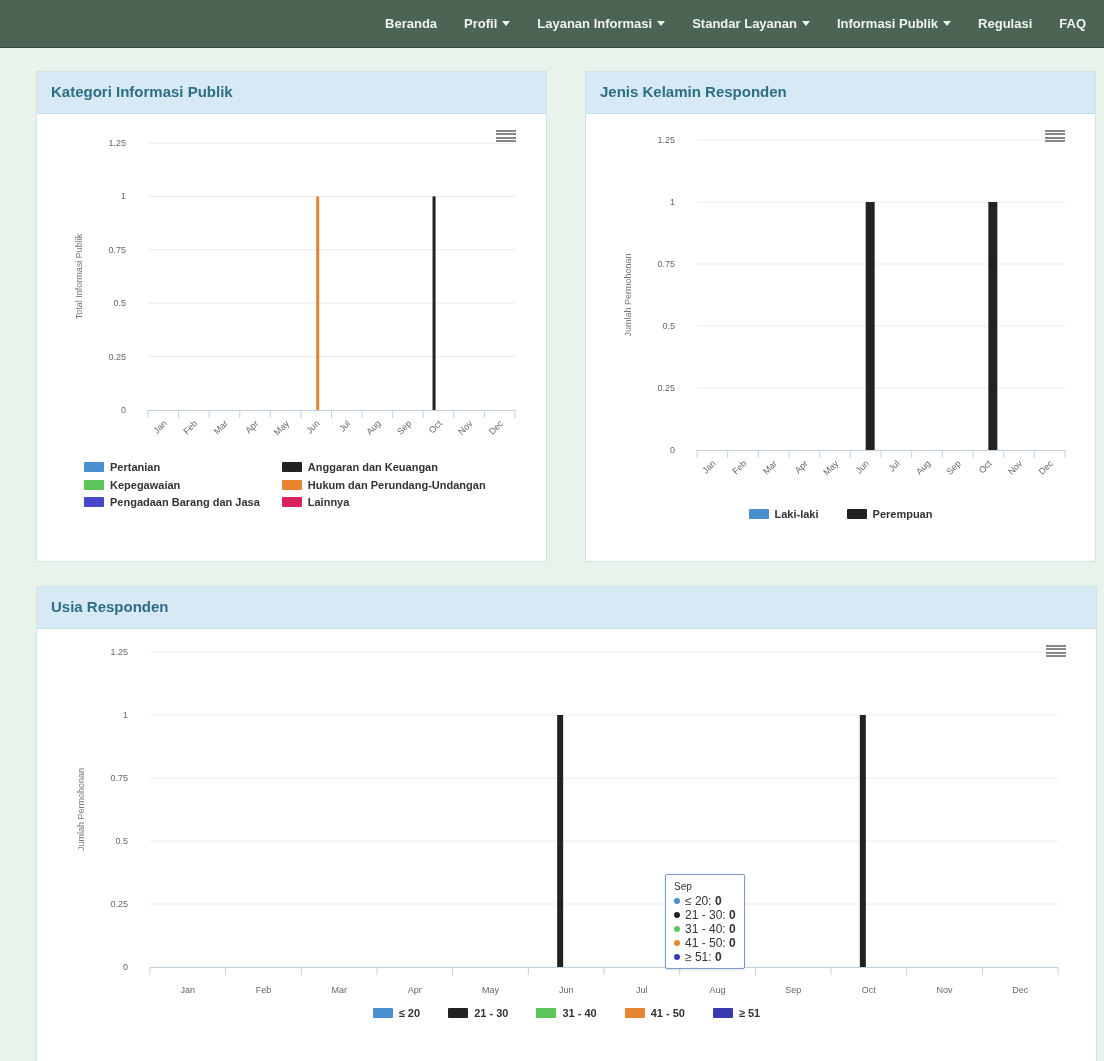 This screenshot has height=1061, width=1104. Describe the element at coordinates (894, 23) in the screenshot. I see `nav-link: Informasi Publik` at that location.